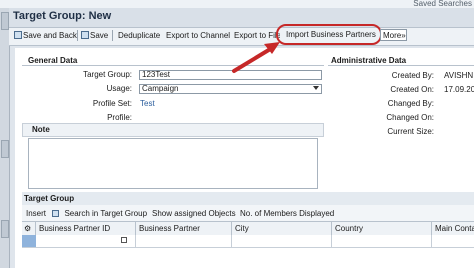 The height and width of the screenshot is (268, 474). Describe the element at coordinates (124, 240) in the screenshot. I see `value-help-icon` at that location.